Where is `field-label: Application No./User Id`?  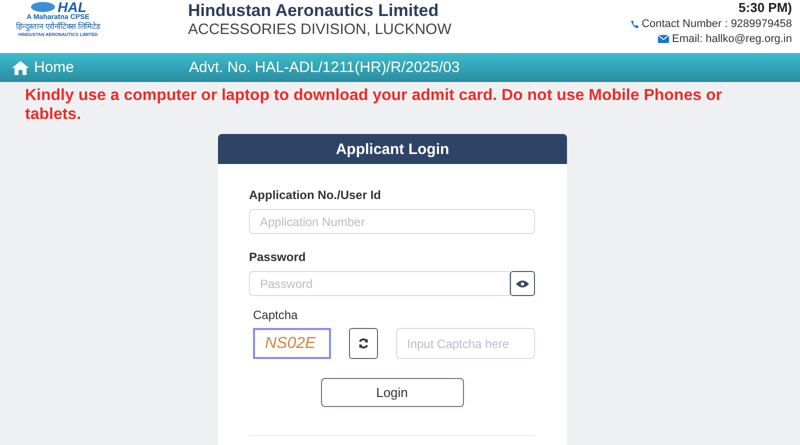 field-label: Application No./User Id is located at coordinates (315, 195).